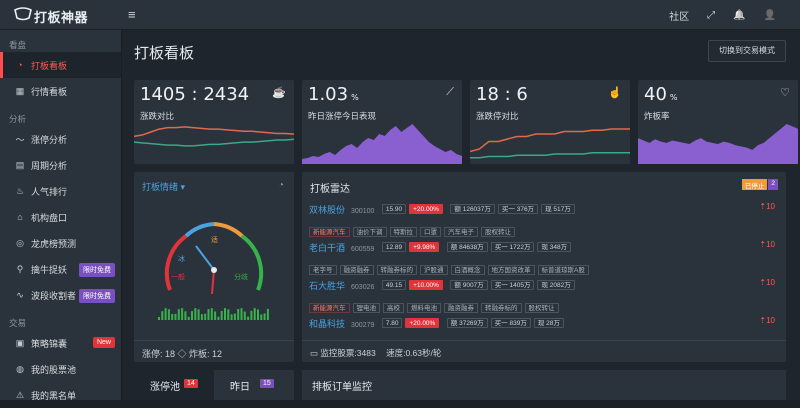  I want to click on fullscreen-icon: ⤢, so click(711, 15).